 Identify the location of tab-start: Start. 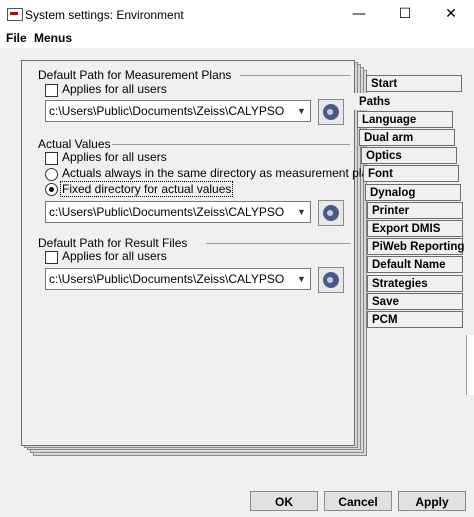
(414, 83).